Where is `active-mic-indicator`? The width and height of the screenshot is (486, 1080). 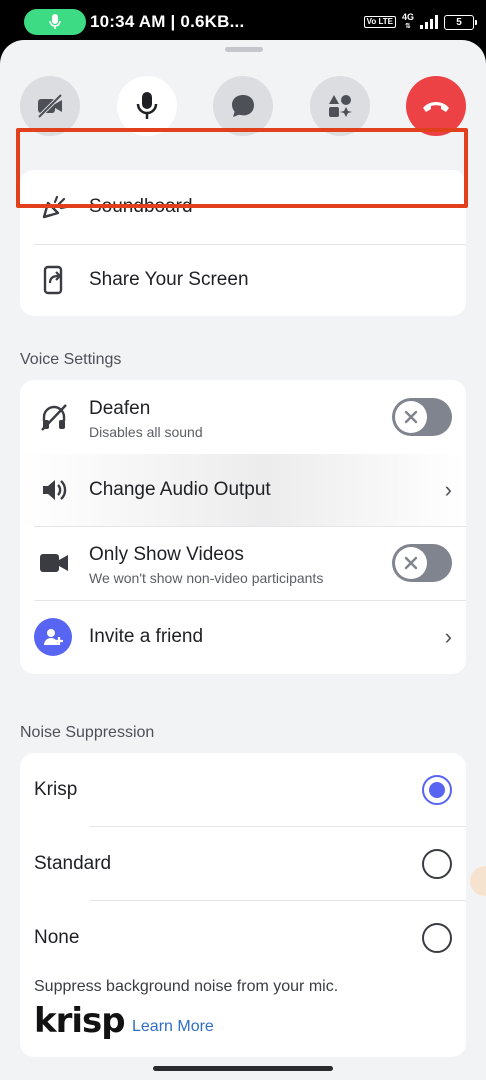
active-mic-indicator is located at coordinates (55, 22).